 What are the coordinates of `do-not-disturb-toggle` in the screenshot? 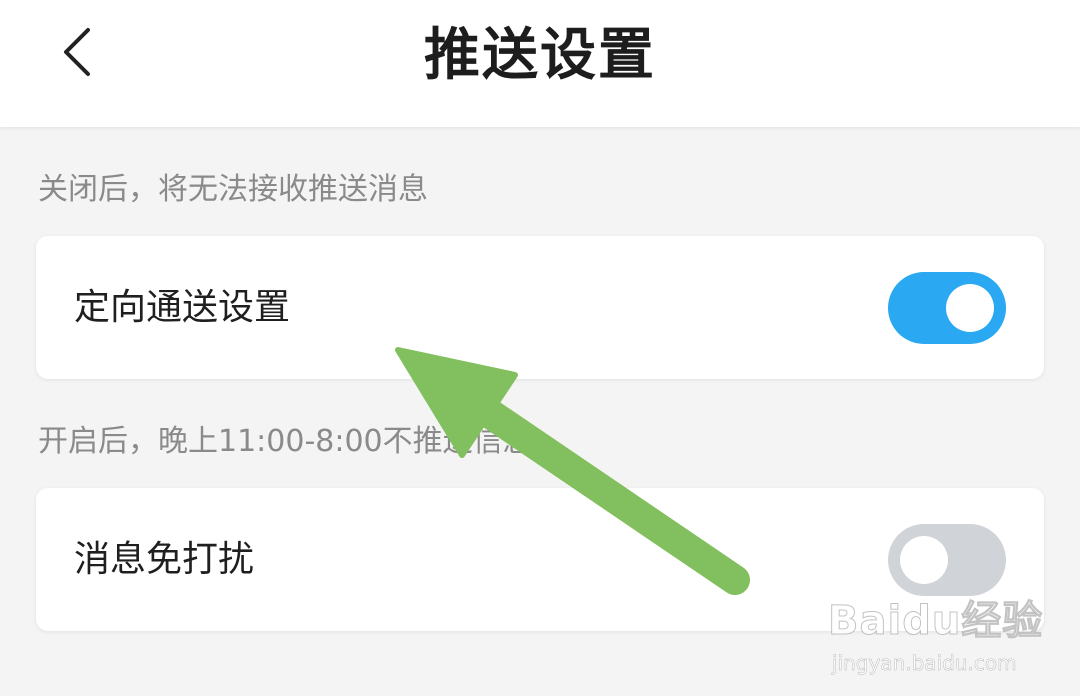 It's located at (947, 559).